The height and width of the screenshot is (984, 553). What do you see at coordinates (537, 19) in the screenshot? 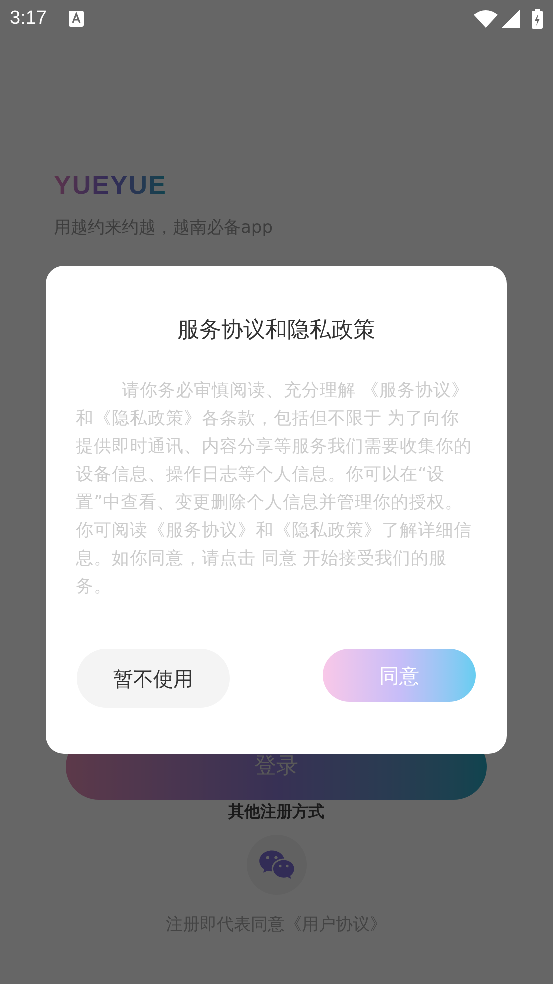
I see `battery-charging-icon` at bounding box center [537, 19].